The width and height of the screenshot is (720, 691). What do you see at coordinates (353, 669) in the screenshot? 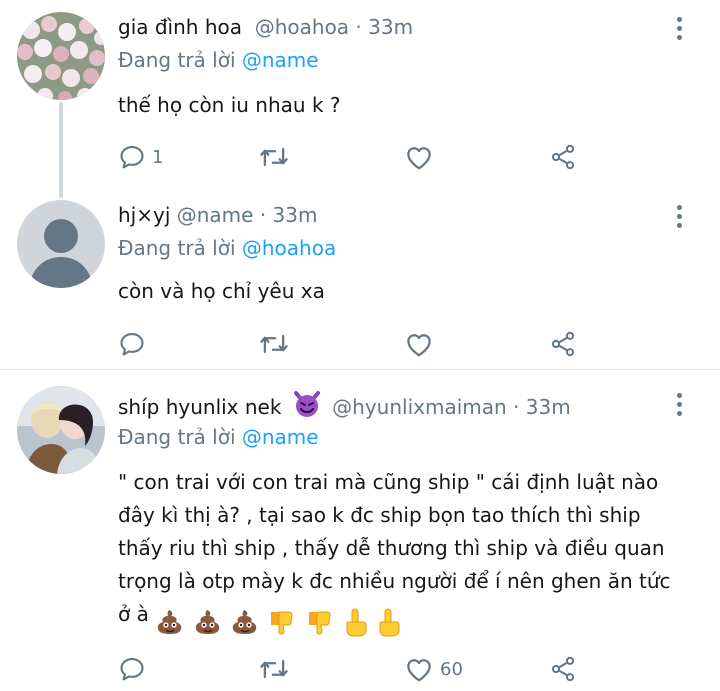
I see `tweet-actions: 60` at bounding box center [353, 669].